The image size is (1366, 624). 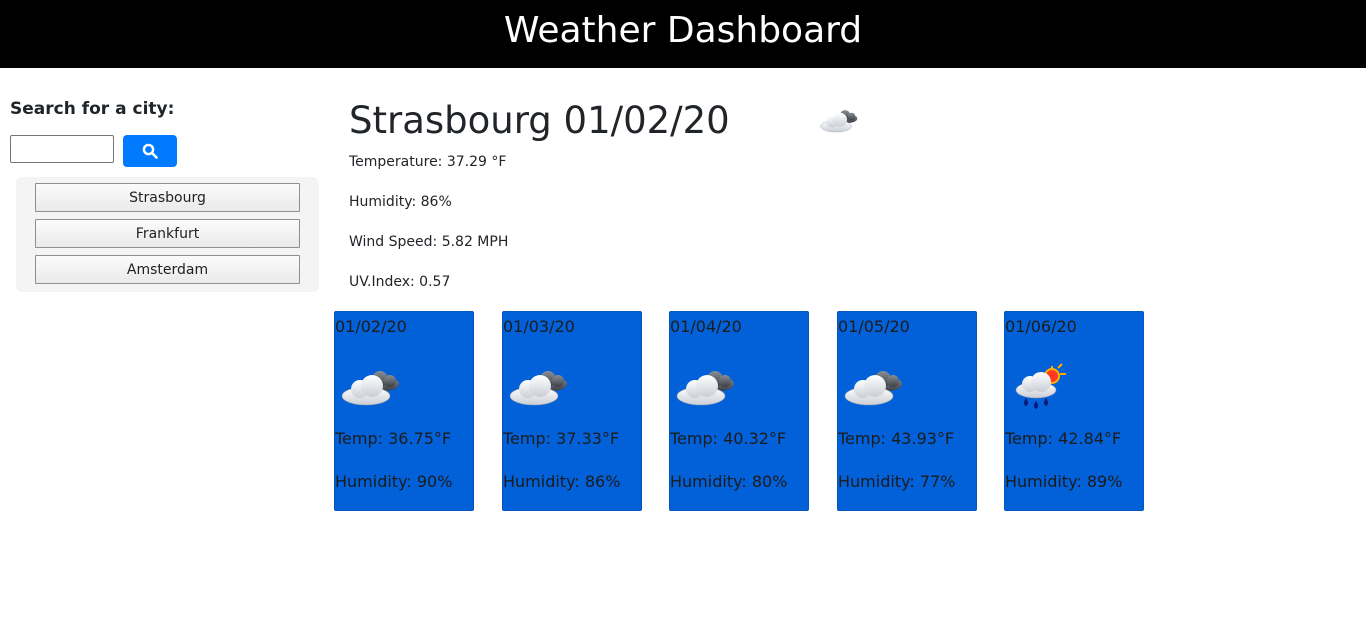 I want to click on forecast-date: 01/03/20, so click(x=539, y=326).